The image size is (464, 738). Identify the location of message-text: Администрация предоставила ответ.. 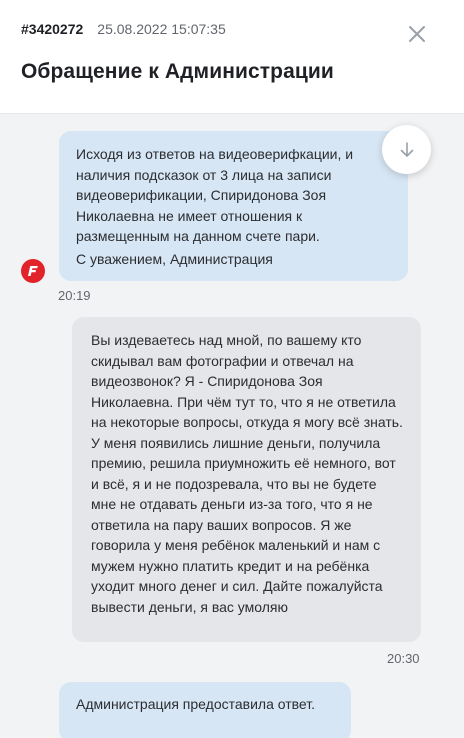
(195, 704).